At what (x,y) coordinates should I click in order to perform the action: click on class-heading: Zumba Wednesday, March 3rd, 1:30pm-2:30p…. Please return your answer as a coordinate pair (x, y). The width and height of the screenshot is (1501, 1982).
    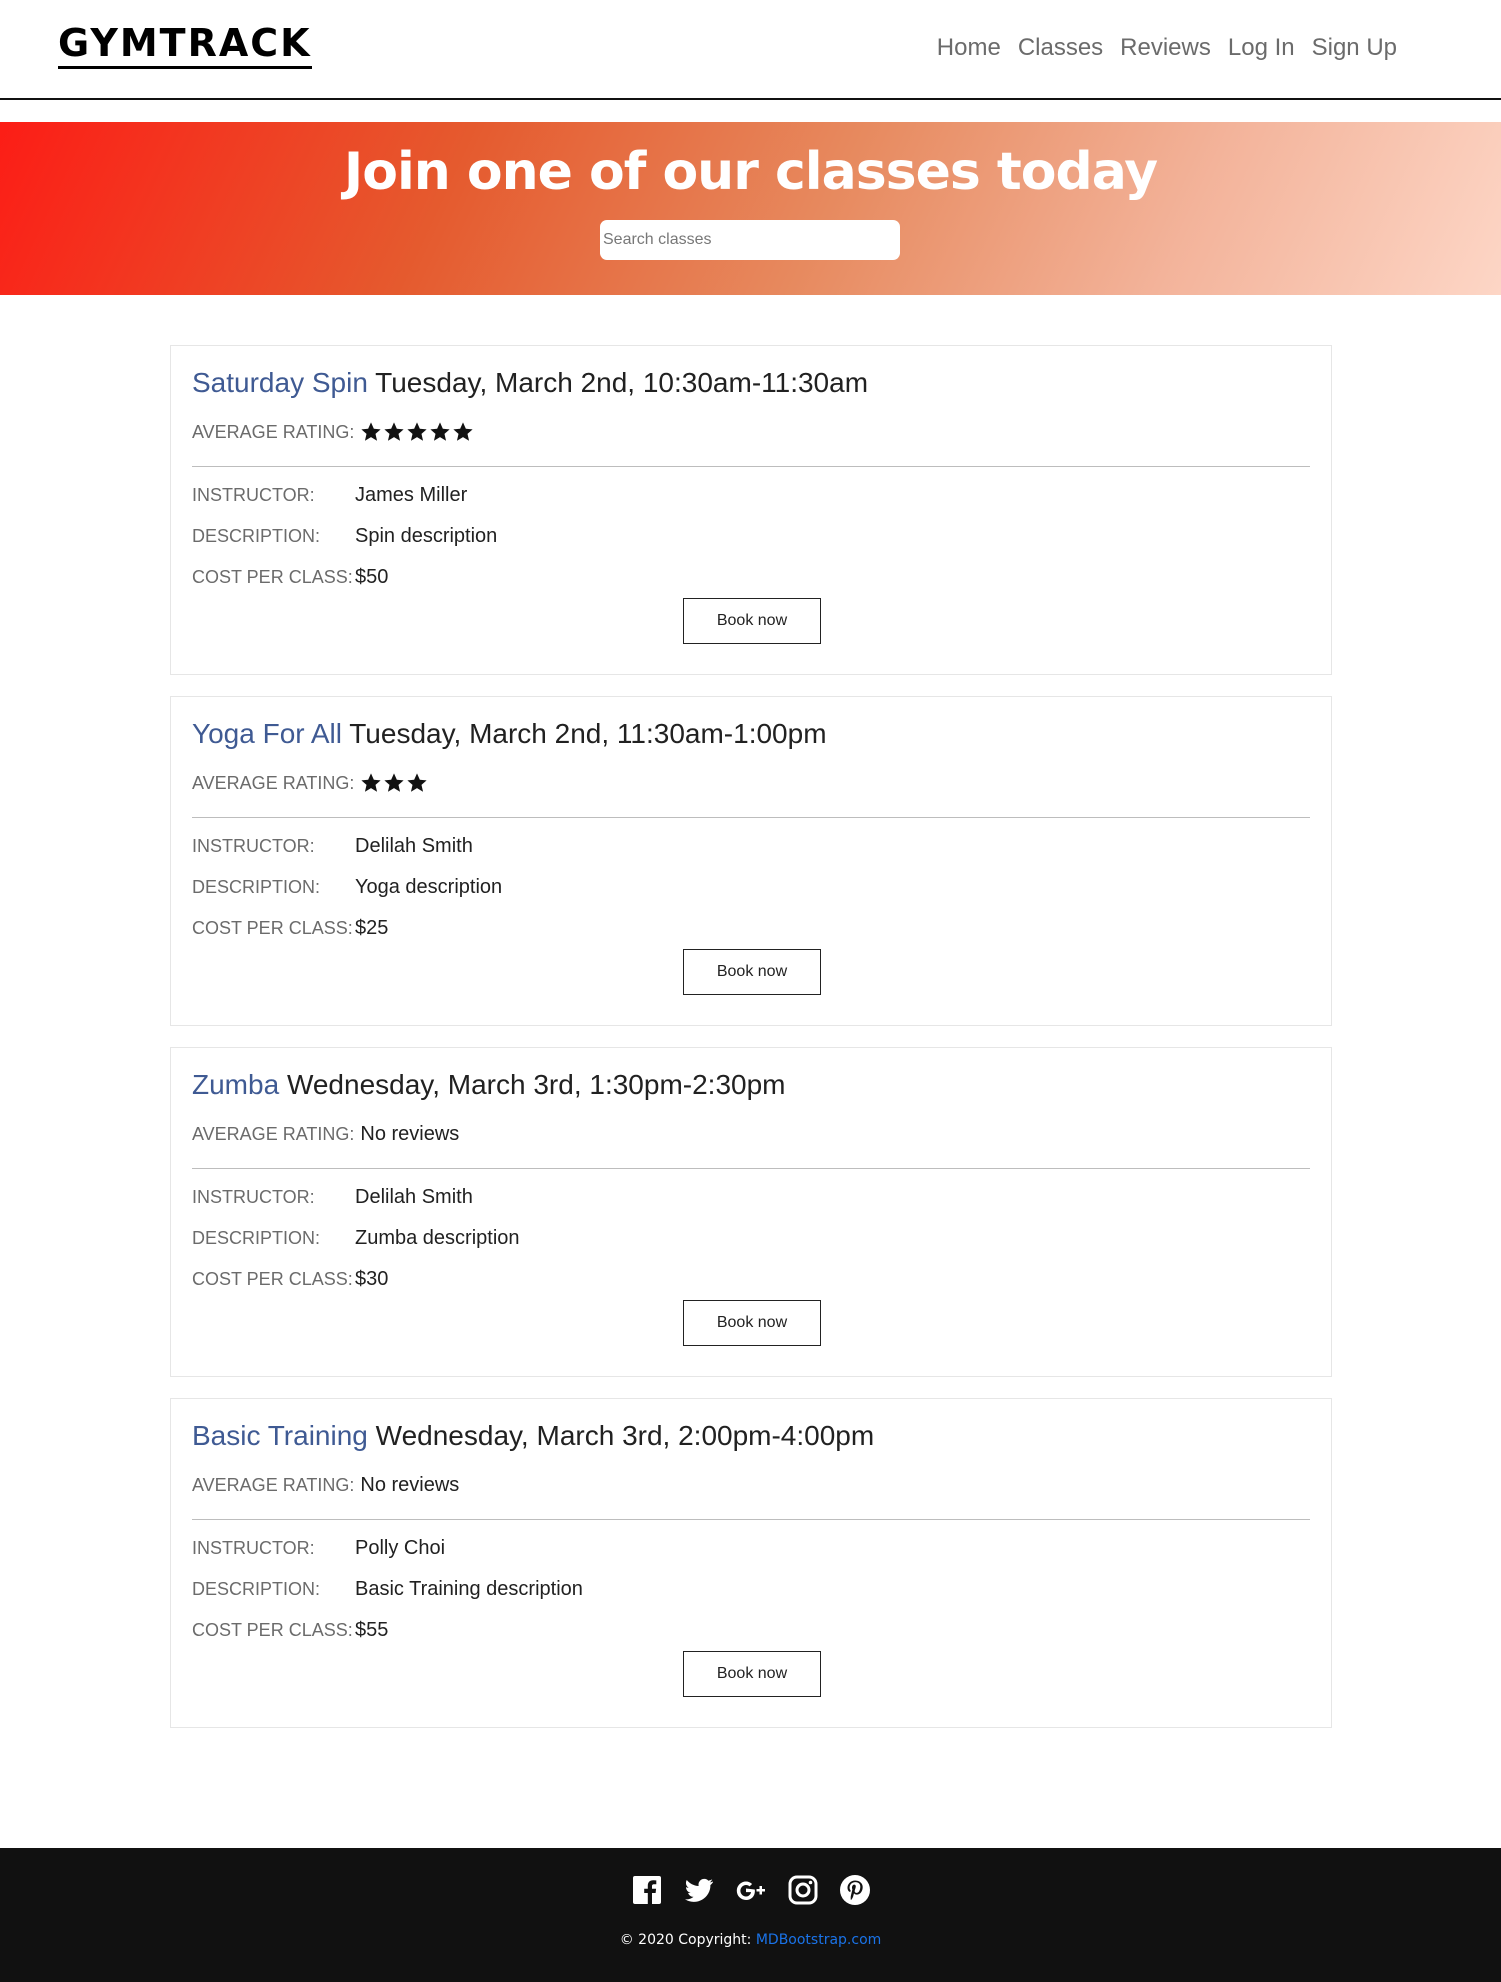
    Looking at the image, I should click on (751, 1086).